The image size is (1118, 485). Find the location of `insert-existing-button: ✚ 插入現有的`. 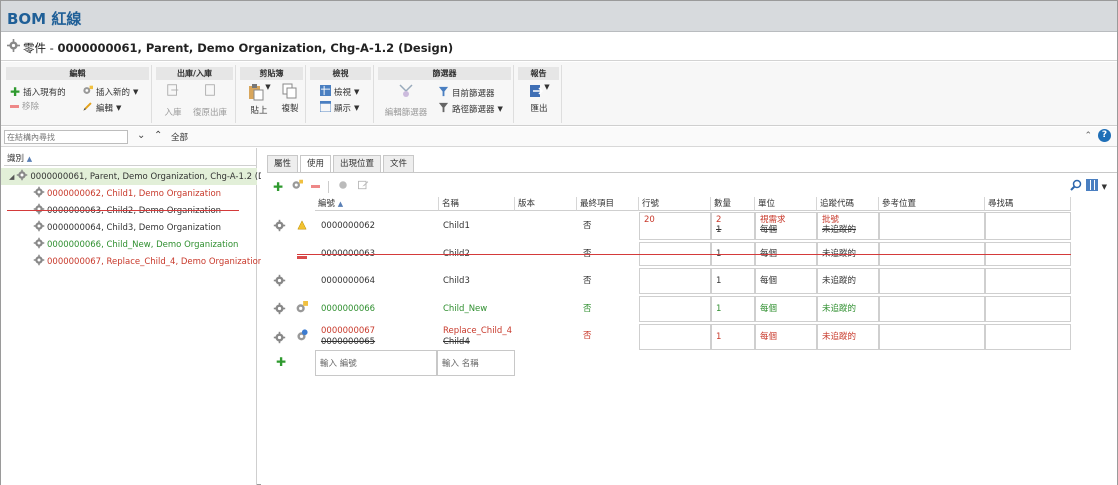

insert-existing-button: ✚ 插入現有的 is located at coordinates (38, 92).